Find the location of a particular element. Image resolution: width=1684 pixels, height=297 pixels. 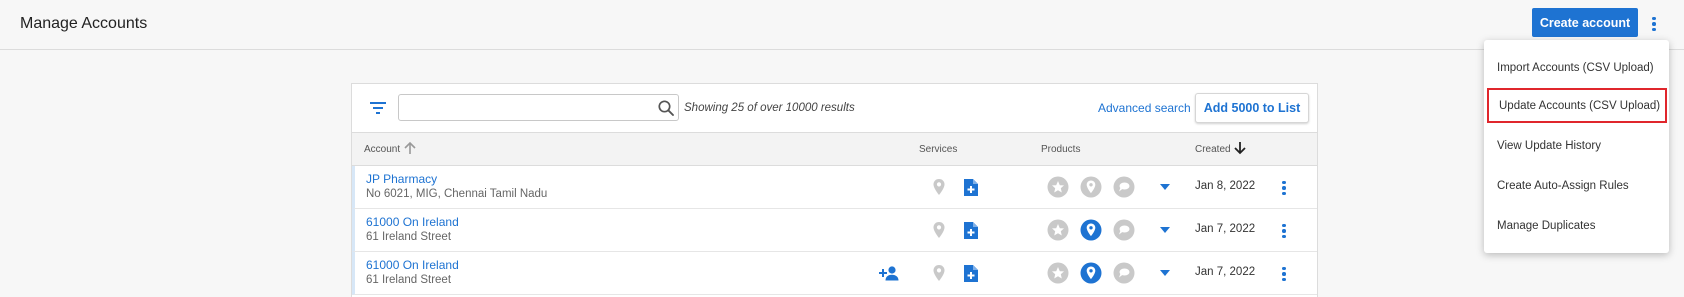

add-to-list-button: Add 5000 to List is located at coordinates (1252, 108).